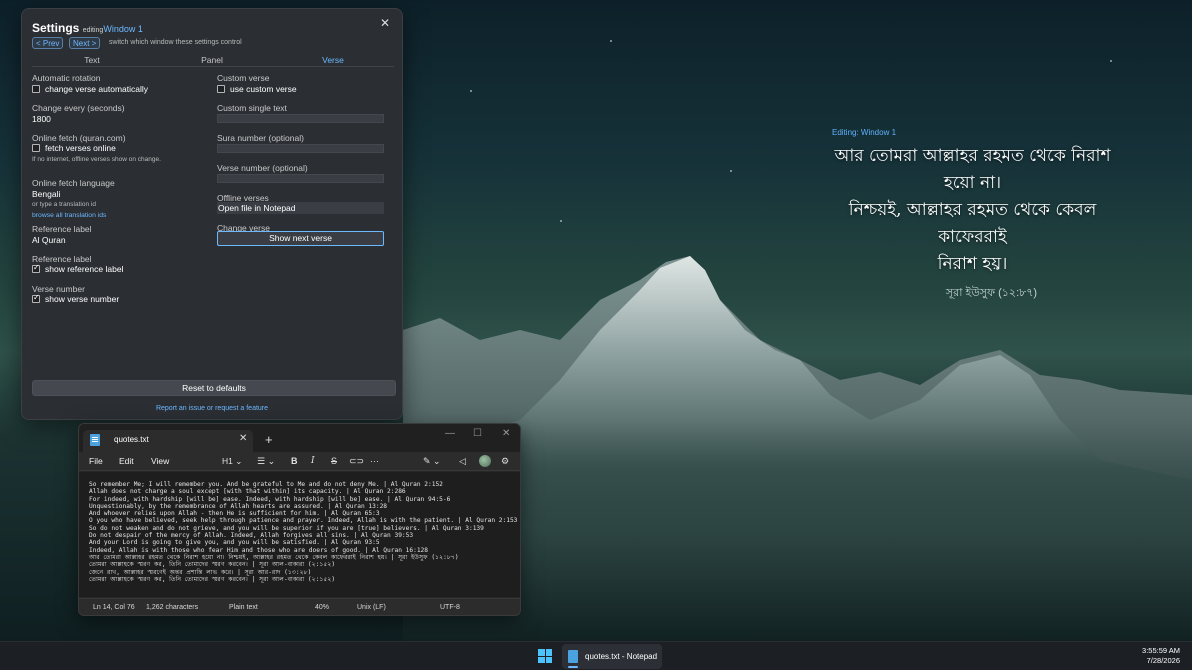 The image size is (1192, 670). Describe the element at coordinates (62, 259) in the screenshot. I see `reference-label-toggle-label: Reference label` at that location.